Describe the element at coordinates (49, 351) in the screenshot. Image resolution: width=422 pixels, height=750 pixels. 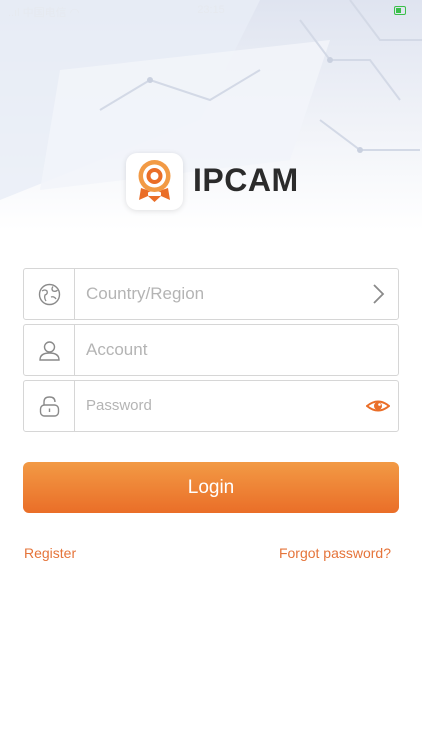
I see `user-icon` at that location.